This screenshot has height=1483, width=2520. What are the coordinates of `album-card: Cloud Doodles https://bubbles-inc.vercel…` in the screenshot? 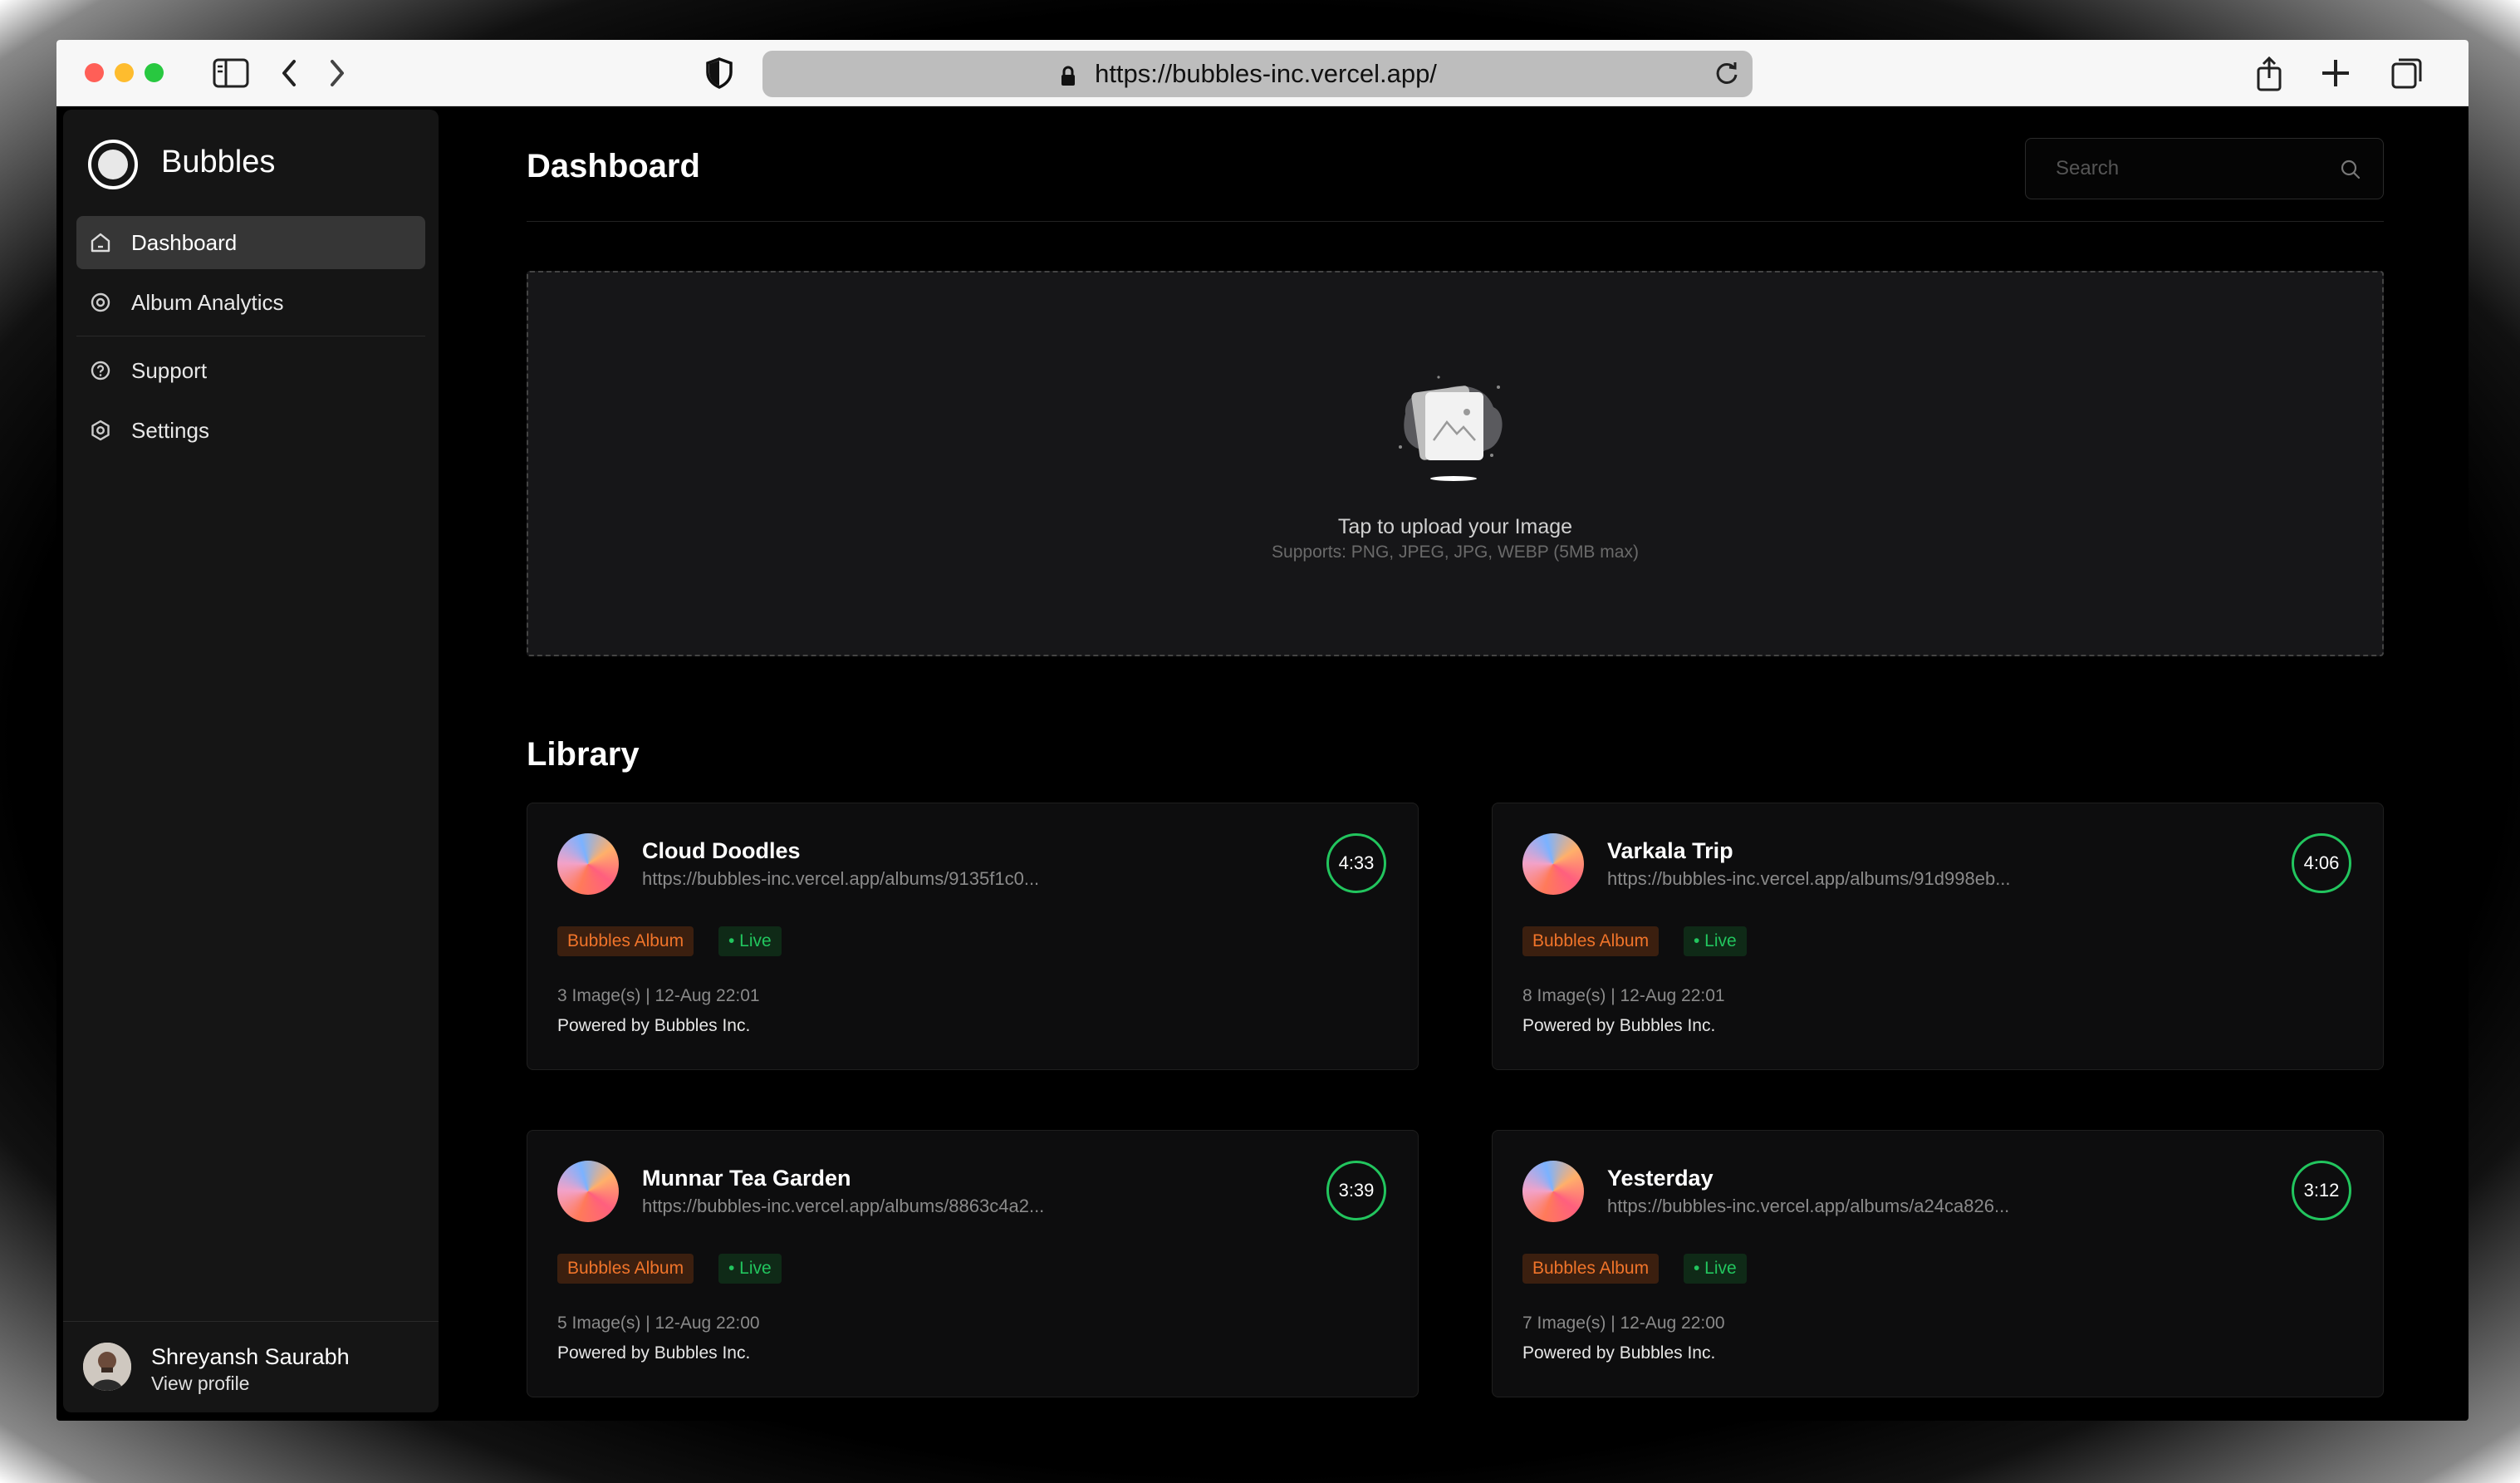 It's located at (973, 937).